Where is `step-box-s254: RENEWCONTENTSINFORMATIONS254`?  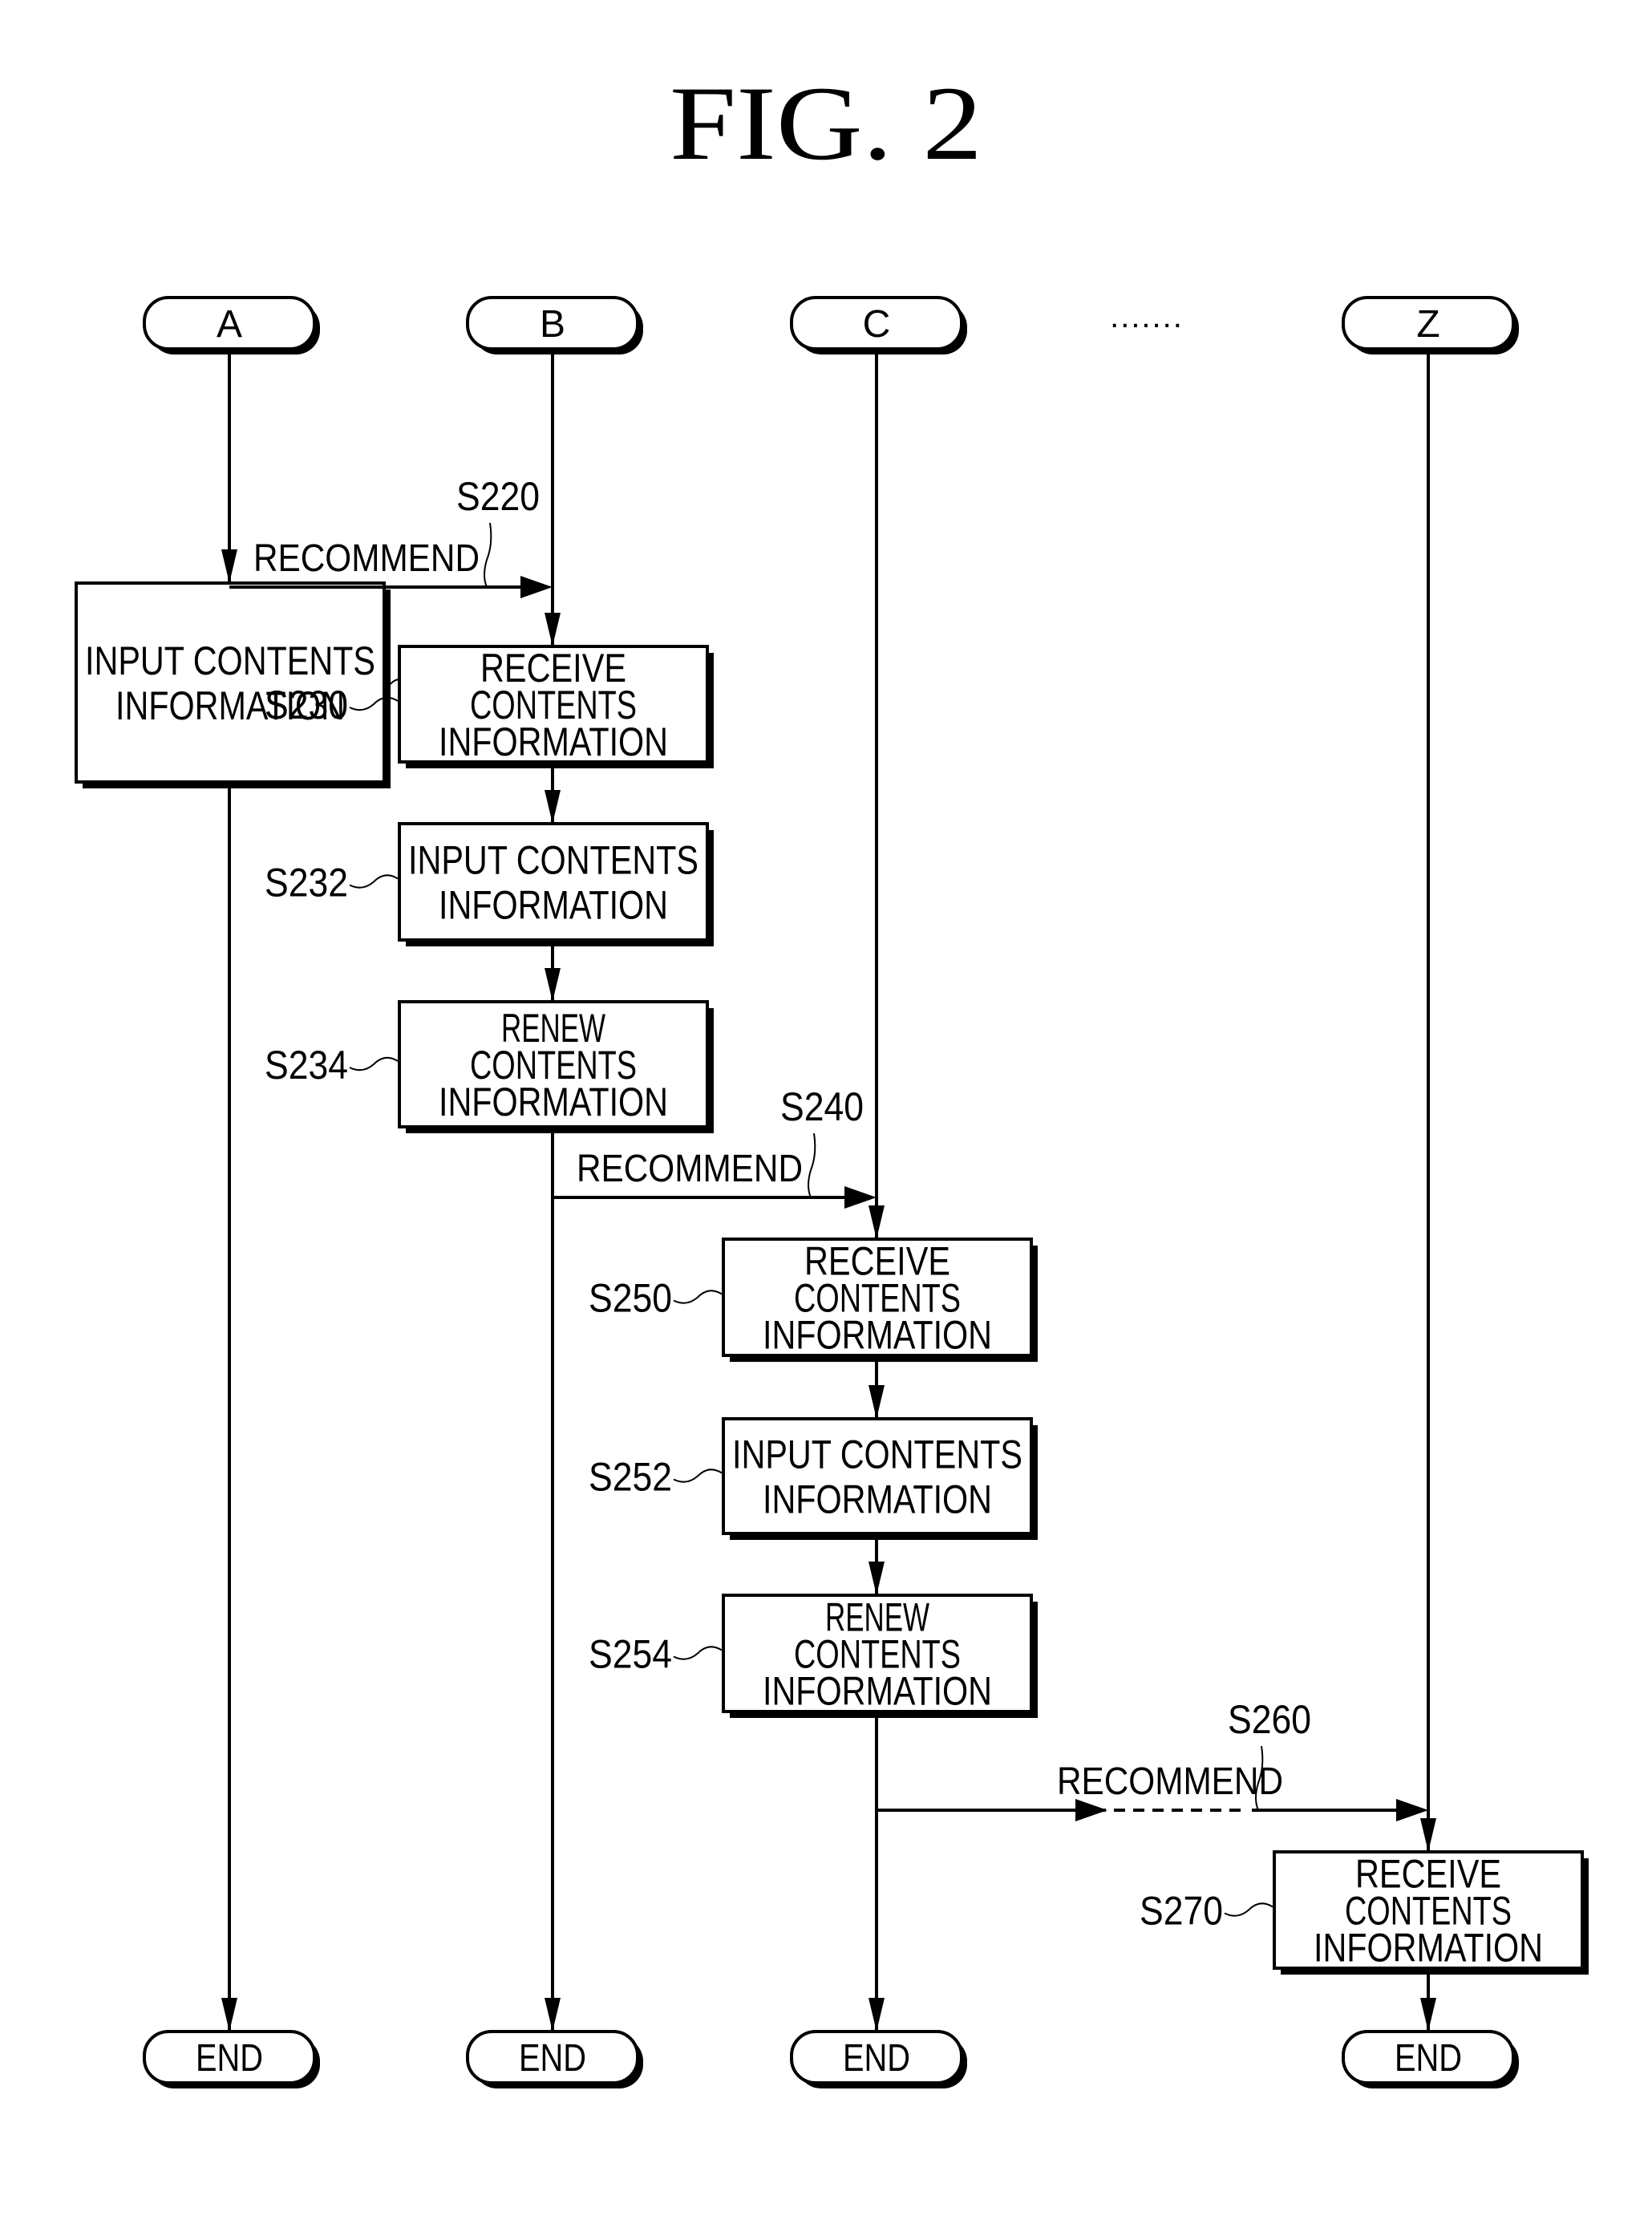 step-box-s254: RENEWCONTENTSINFORMATIONS254 is located at coordinates (813, 1656).